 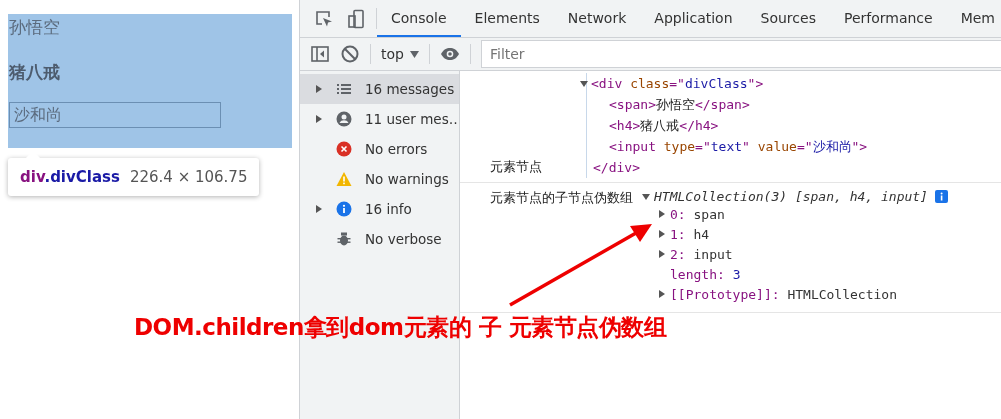 What do you see at coordinates (973, 18) in the screenshot?
I see `devtools-tab: Mem` at bounding box center [973, 18].